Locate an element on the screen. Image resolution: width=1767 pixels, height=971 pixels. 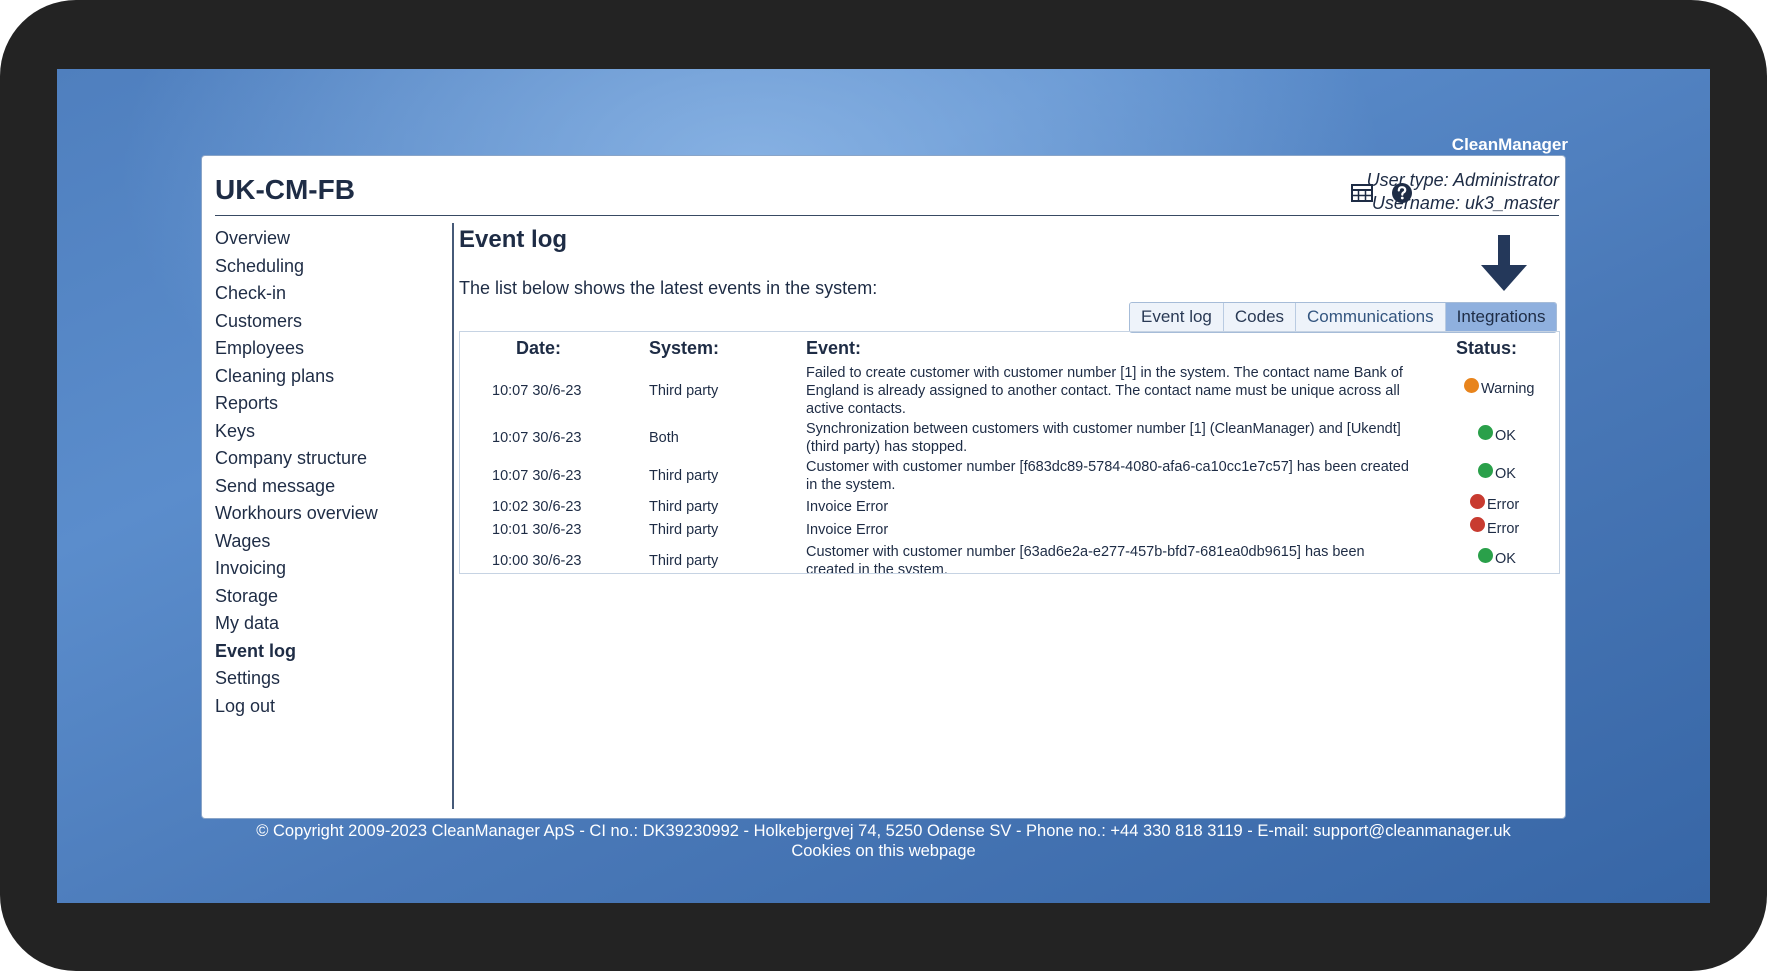
header-divider is located at coordinates (887, 215).